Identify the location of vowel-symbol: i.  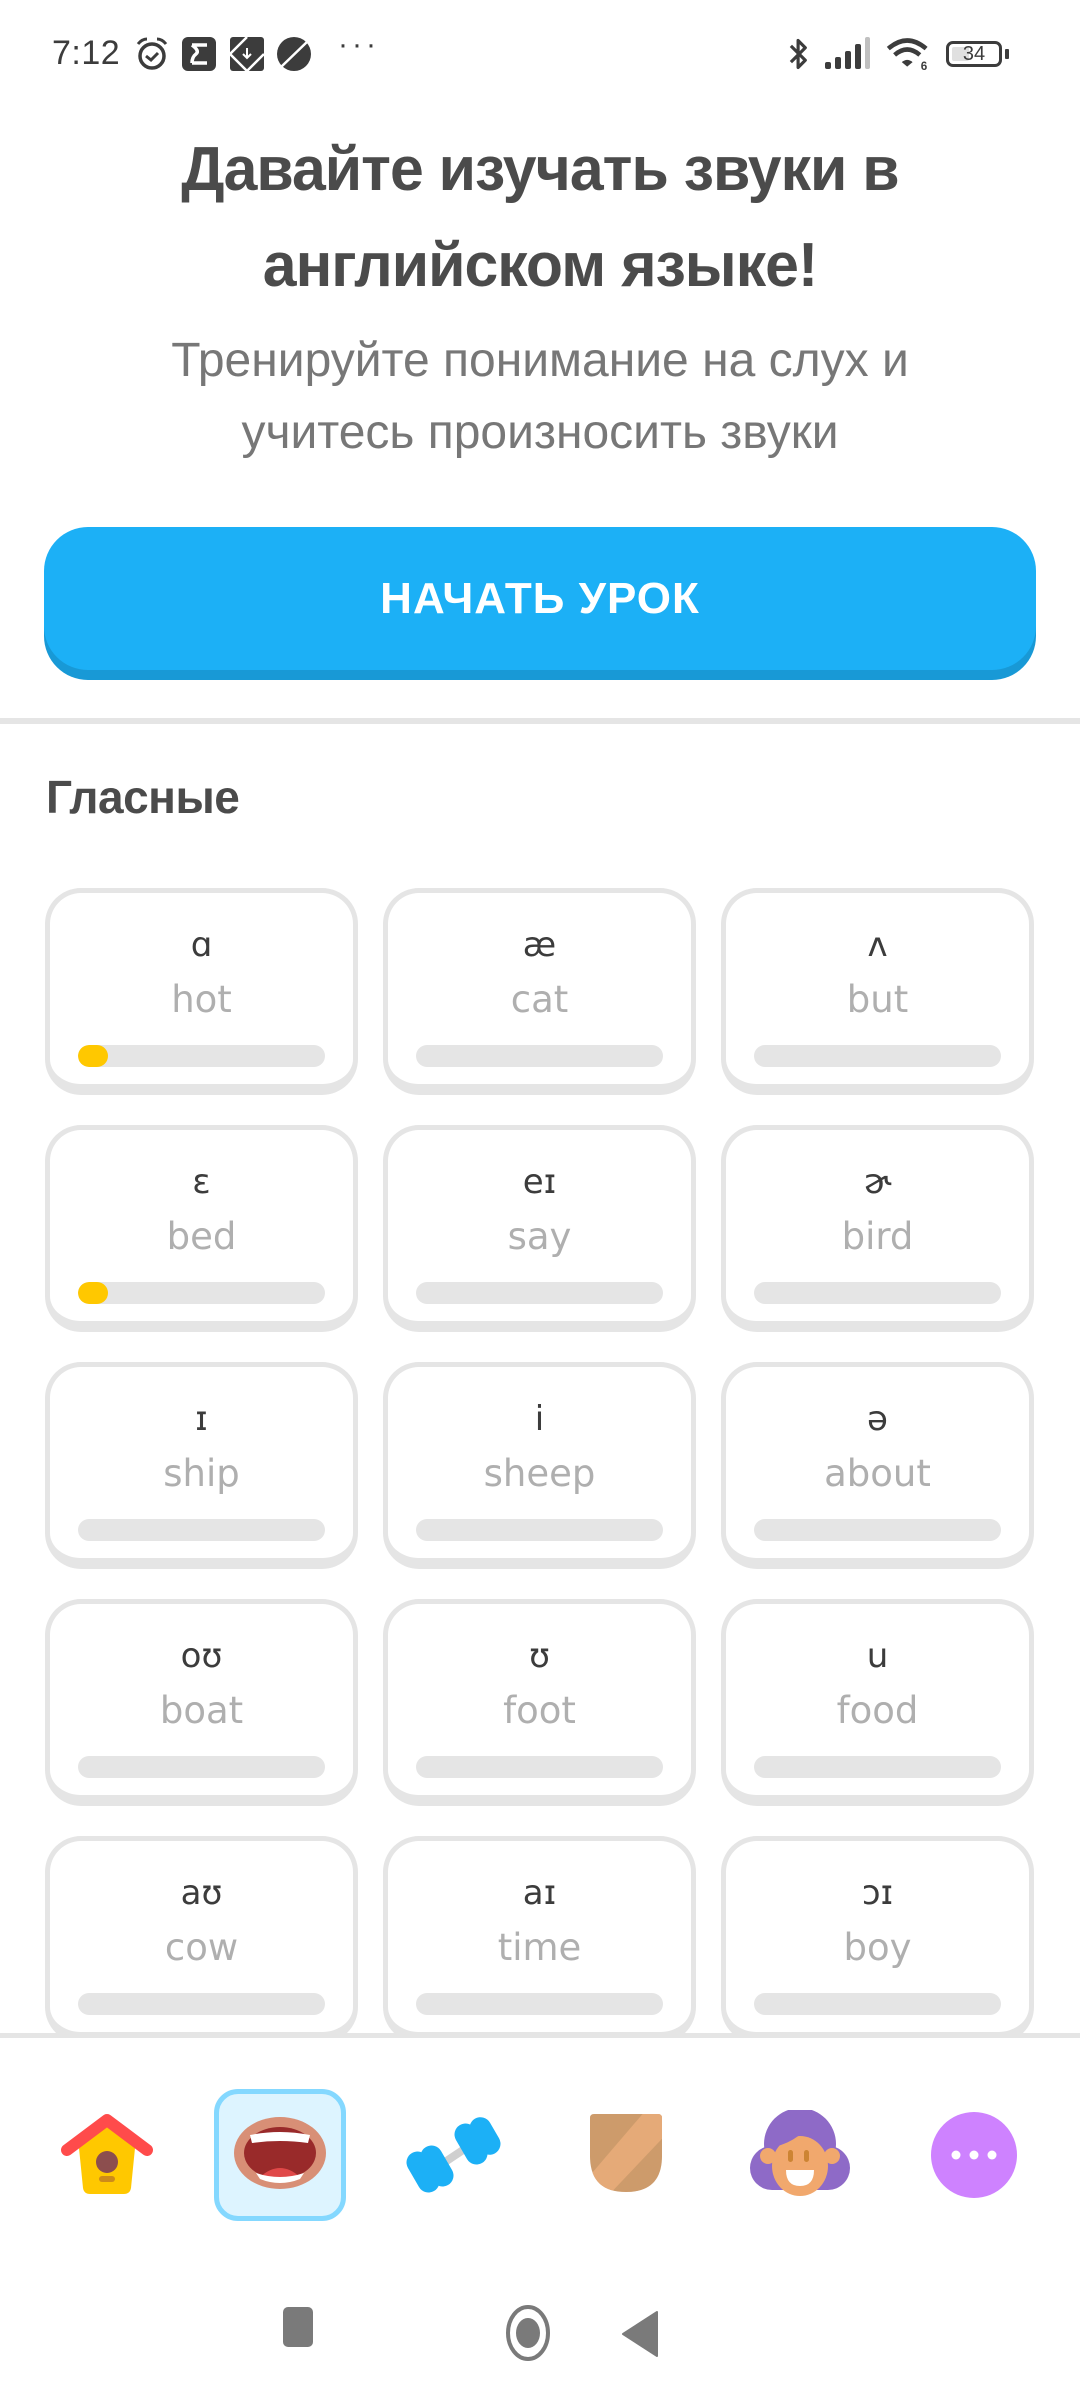
(539, 1419).